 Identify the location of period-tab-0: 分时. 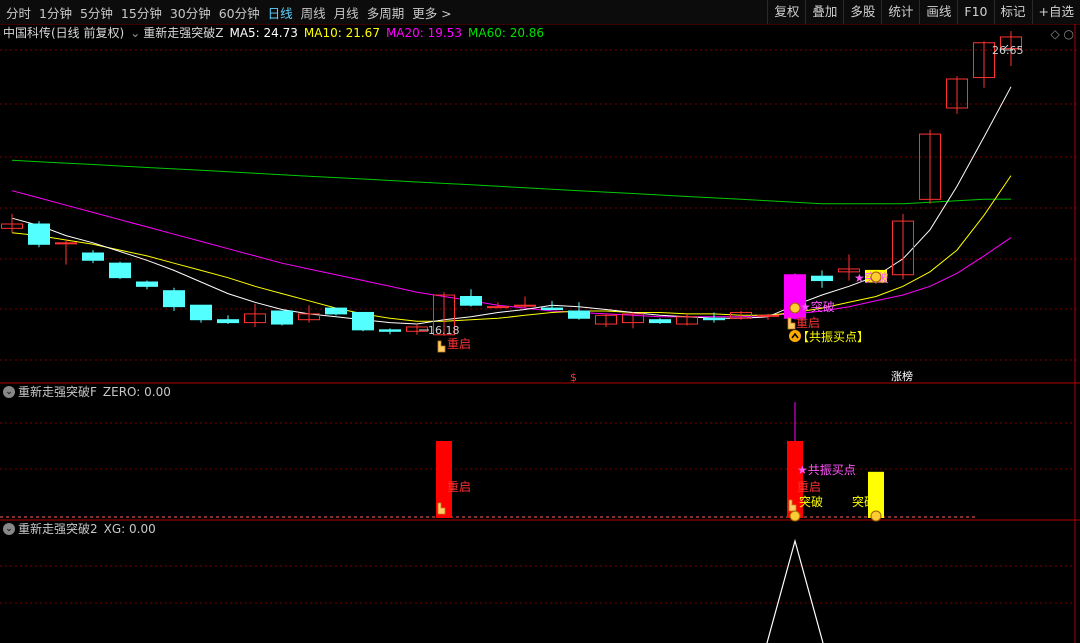
(18, 12).